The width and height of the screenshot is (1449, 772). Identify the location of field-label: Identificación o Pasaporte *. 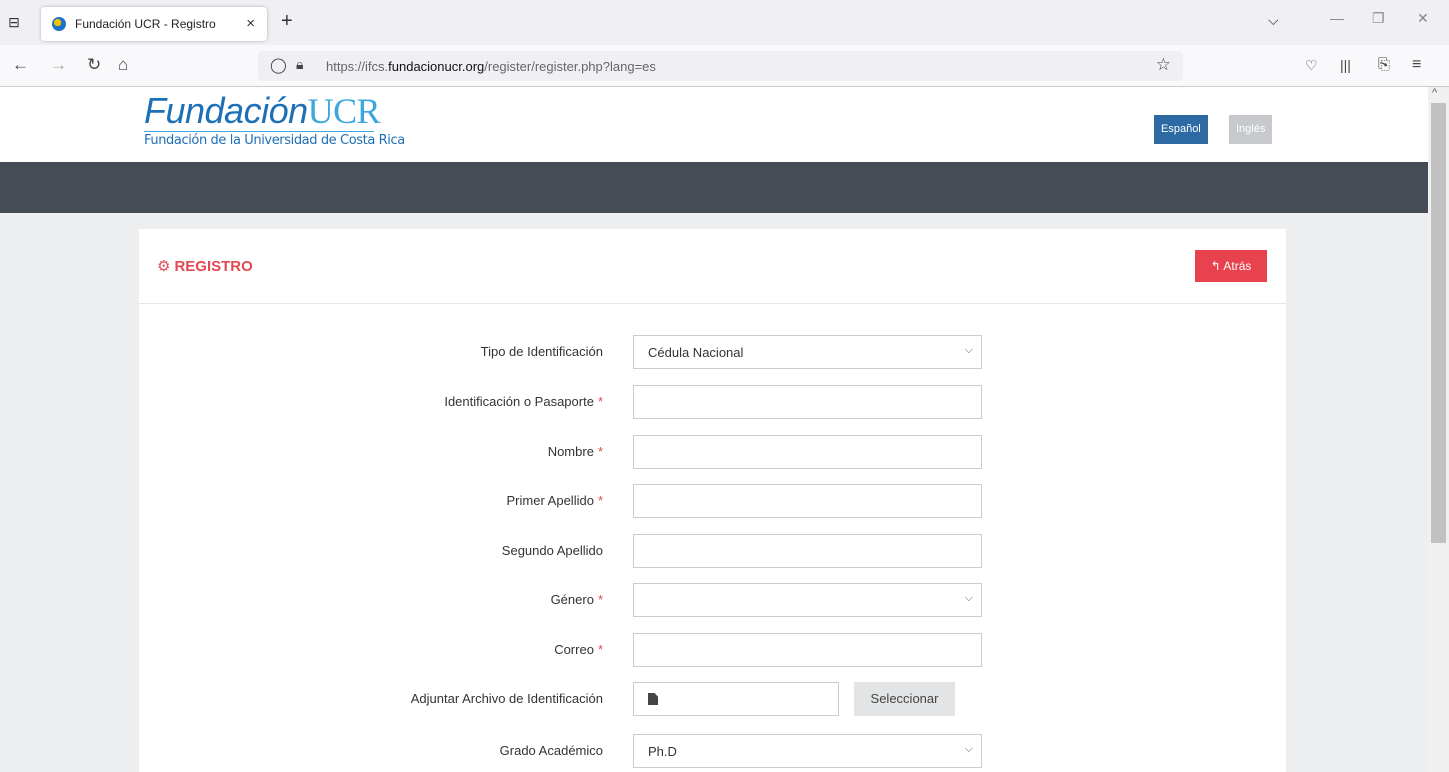
(523, 401).